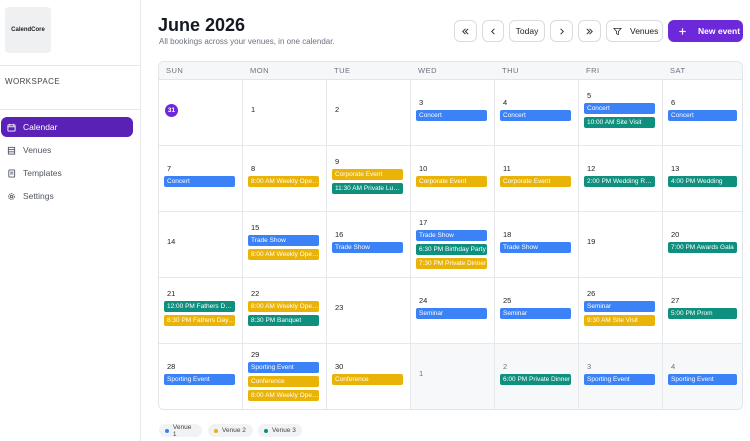 This screenshot has width=750, height=441. What do you see at coordinates (339, 307) in the screenshot?
I see `day-number: 23` at bounding box center [339, 307].